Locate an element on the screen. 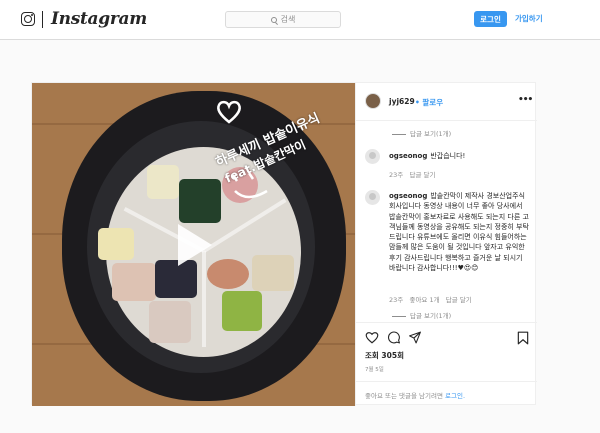 Image resolution: width=600 pixels, height=433 pixels. post-header: jyj629 • 팔로우 ••• is located at coordinates (446, 102).